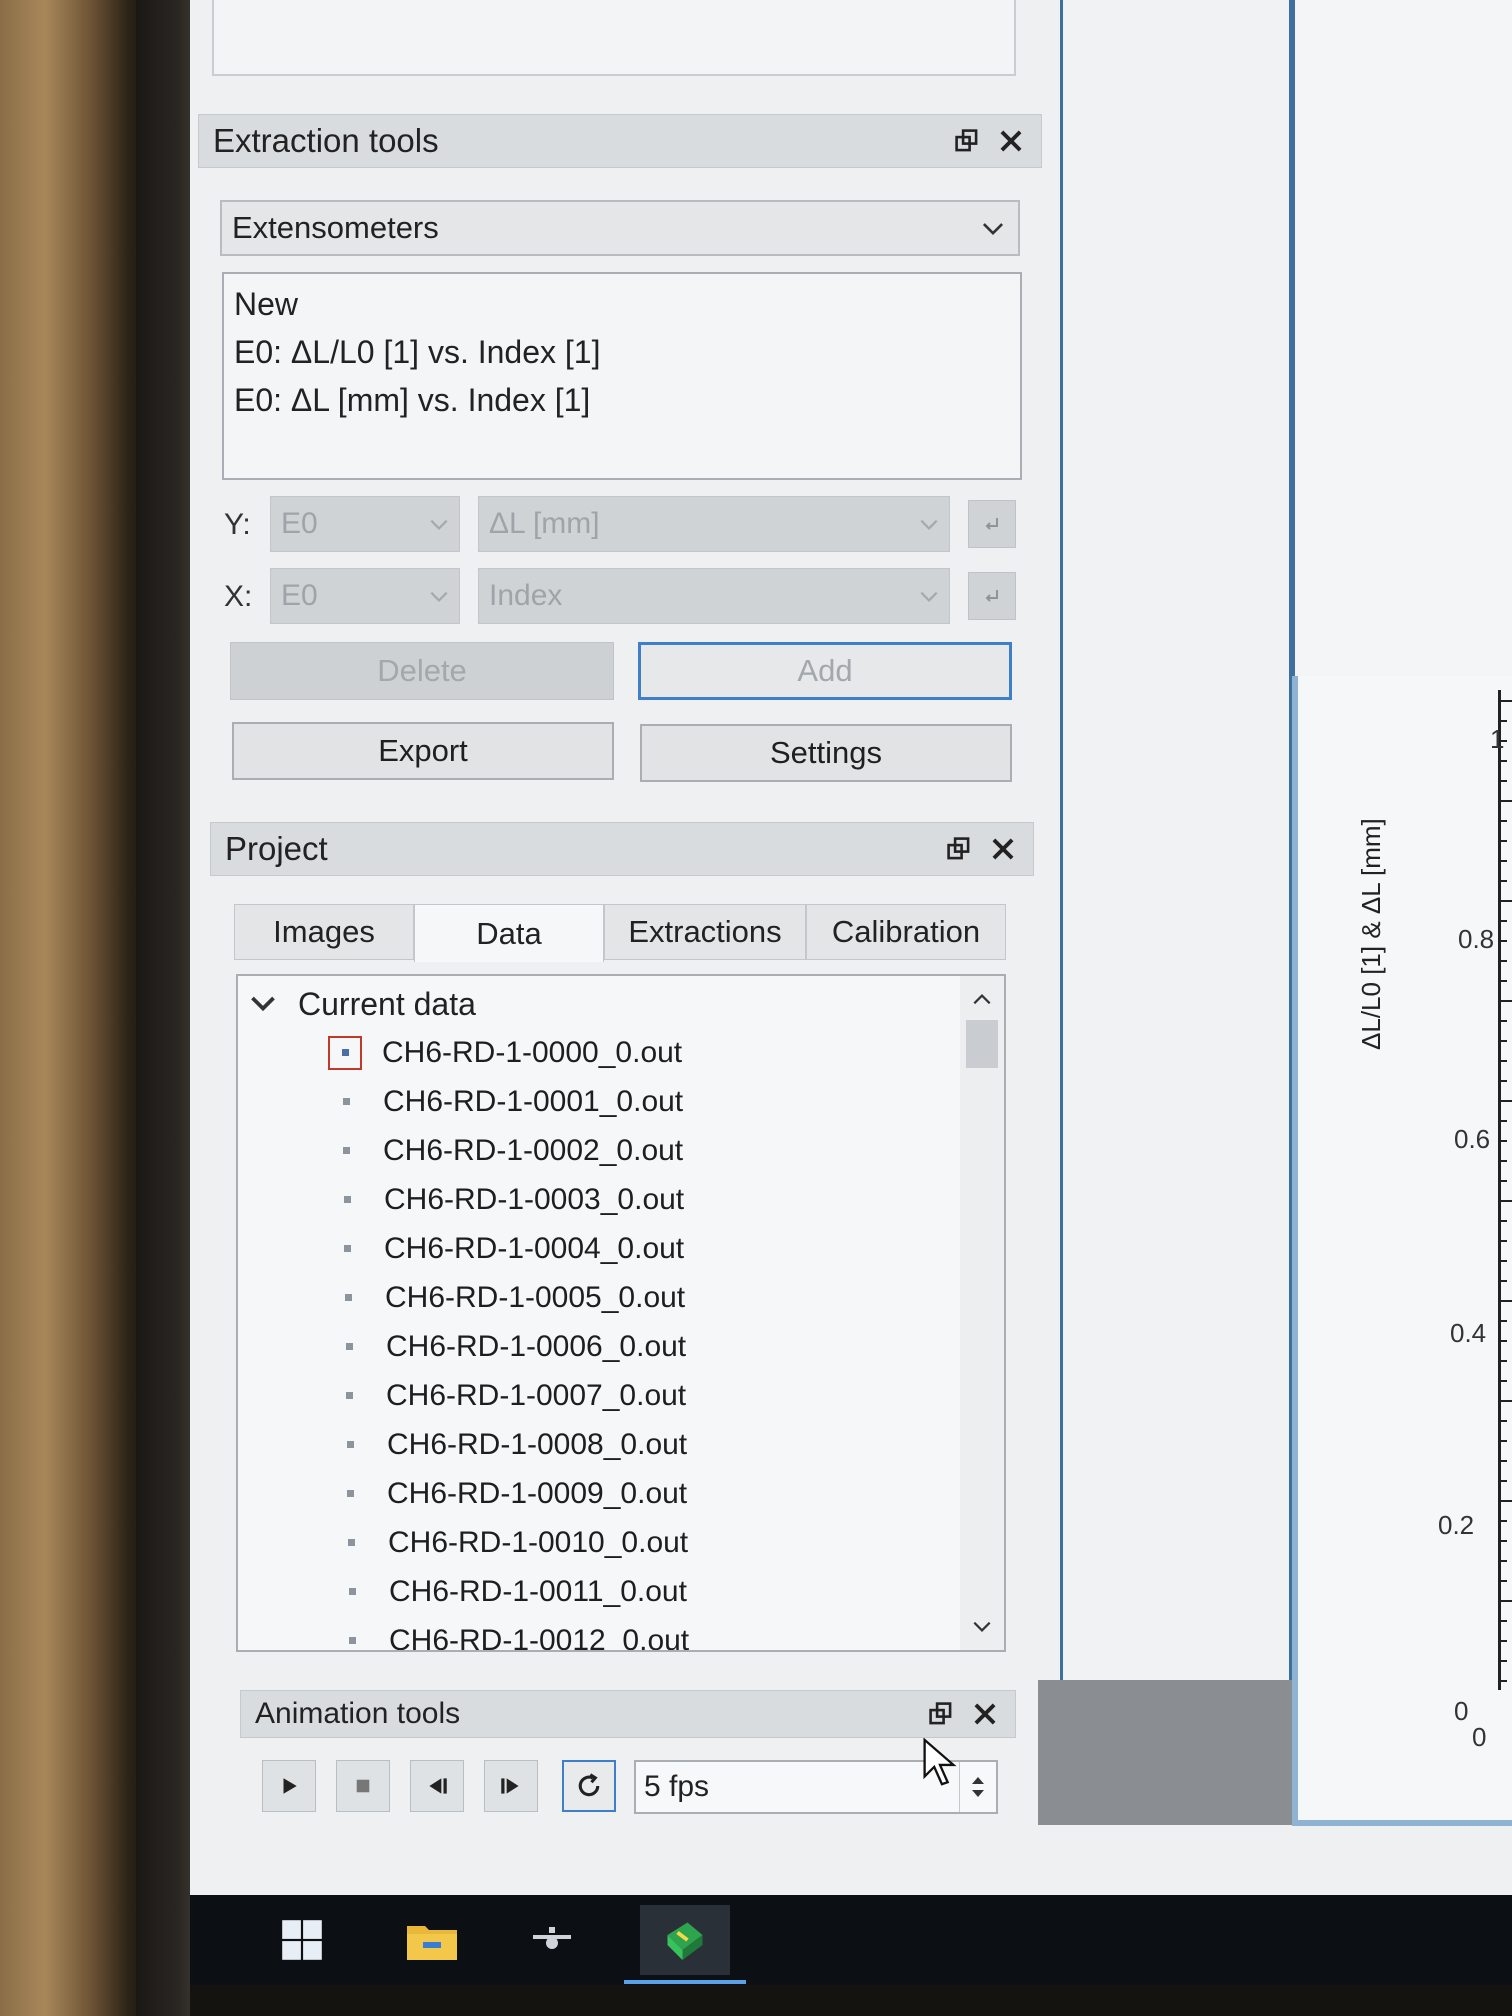  What do you see at coordinates (538, 1591) in the screenshot?
I see `file-name: CH6-RD-1-0011_0.out` at bounding box center [538, 1591].